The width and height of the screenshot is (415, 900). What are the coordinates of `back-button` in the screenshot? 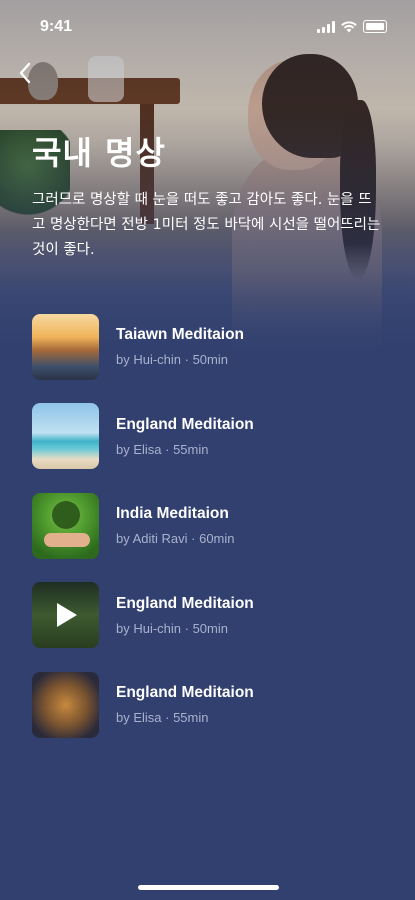 It's located at (25, 75).